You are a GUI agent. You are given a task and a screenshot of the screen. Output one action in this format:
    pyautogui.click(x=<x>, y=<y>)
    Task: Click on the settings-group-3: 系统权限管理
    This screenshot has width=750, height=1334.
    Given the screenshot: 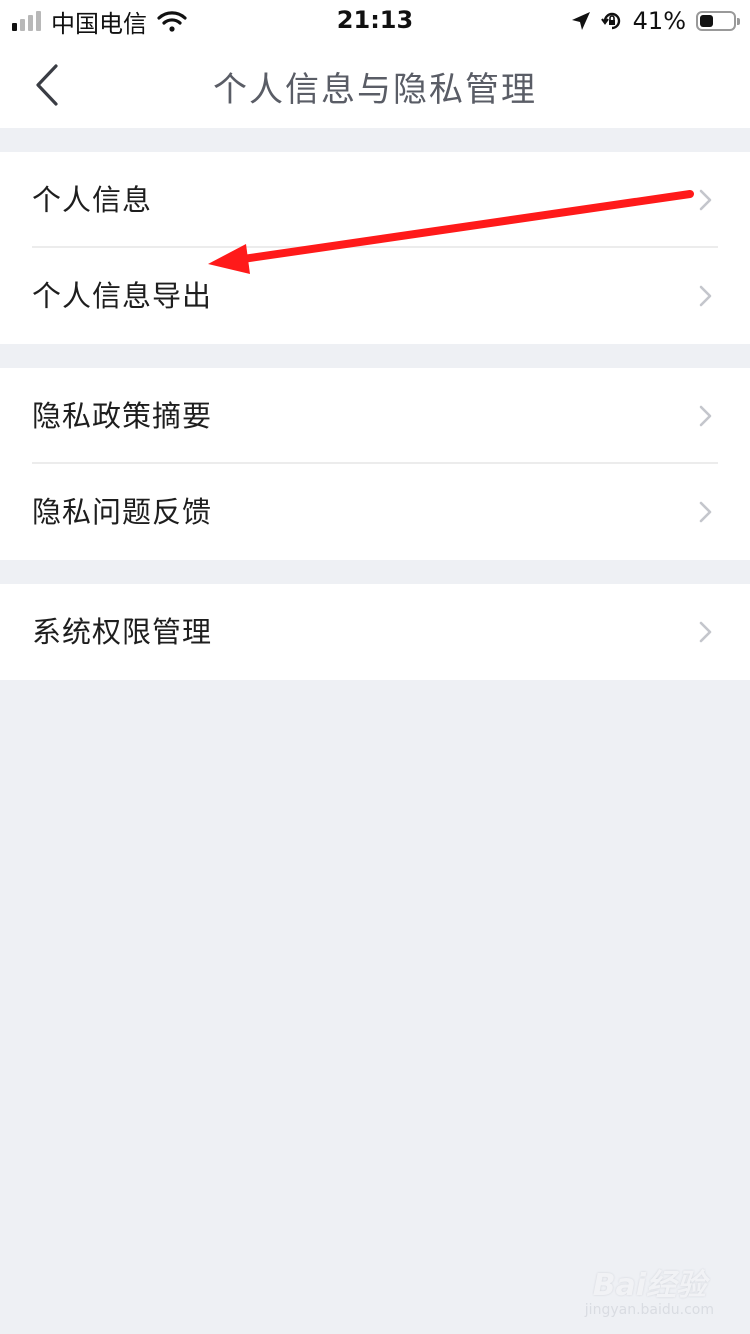 What is the action you would take?
    pyautogui.click(x=375, y=632)
    